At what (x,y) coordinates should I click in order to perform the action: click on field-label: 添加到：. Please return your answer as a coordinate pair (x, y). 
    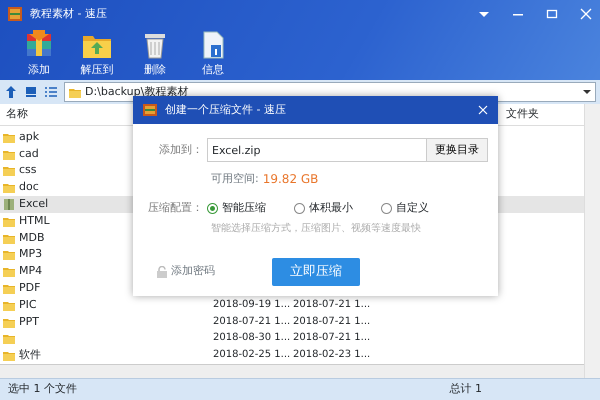
    Looking at the image, I should click on (180, 150).